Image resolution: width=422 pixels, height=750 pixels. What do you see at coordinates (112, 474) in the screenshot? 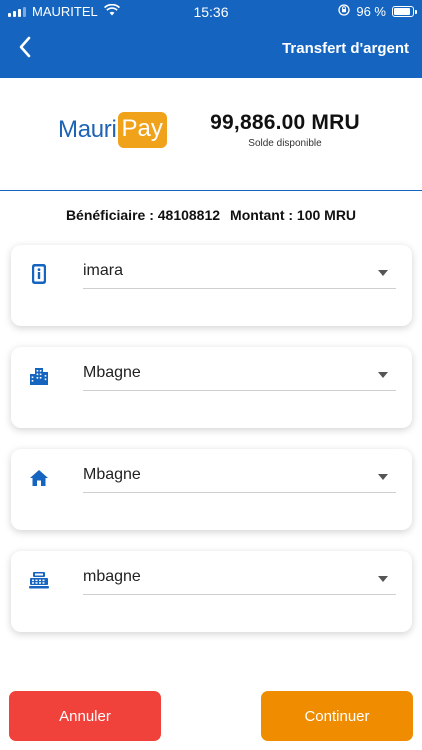
I see `locality-select-value: Mbagne` at bounding box center [112, 474].